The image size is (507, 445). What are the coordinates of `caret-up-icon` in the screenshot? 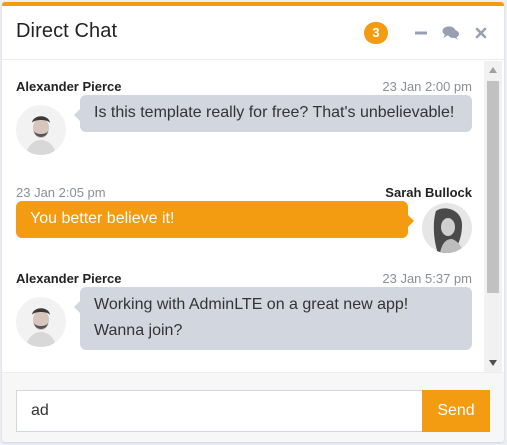 It's located at (493, 70).